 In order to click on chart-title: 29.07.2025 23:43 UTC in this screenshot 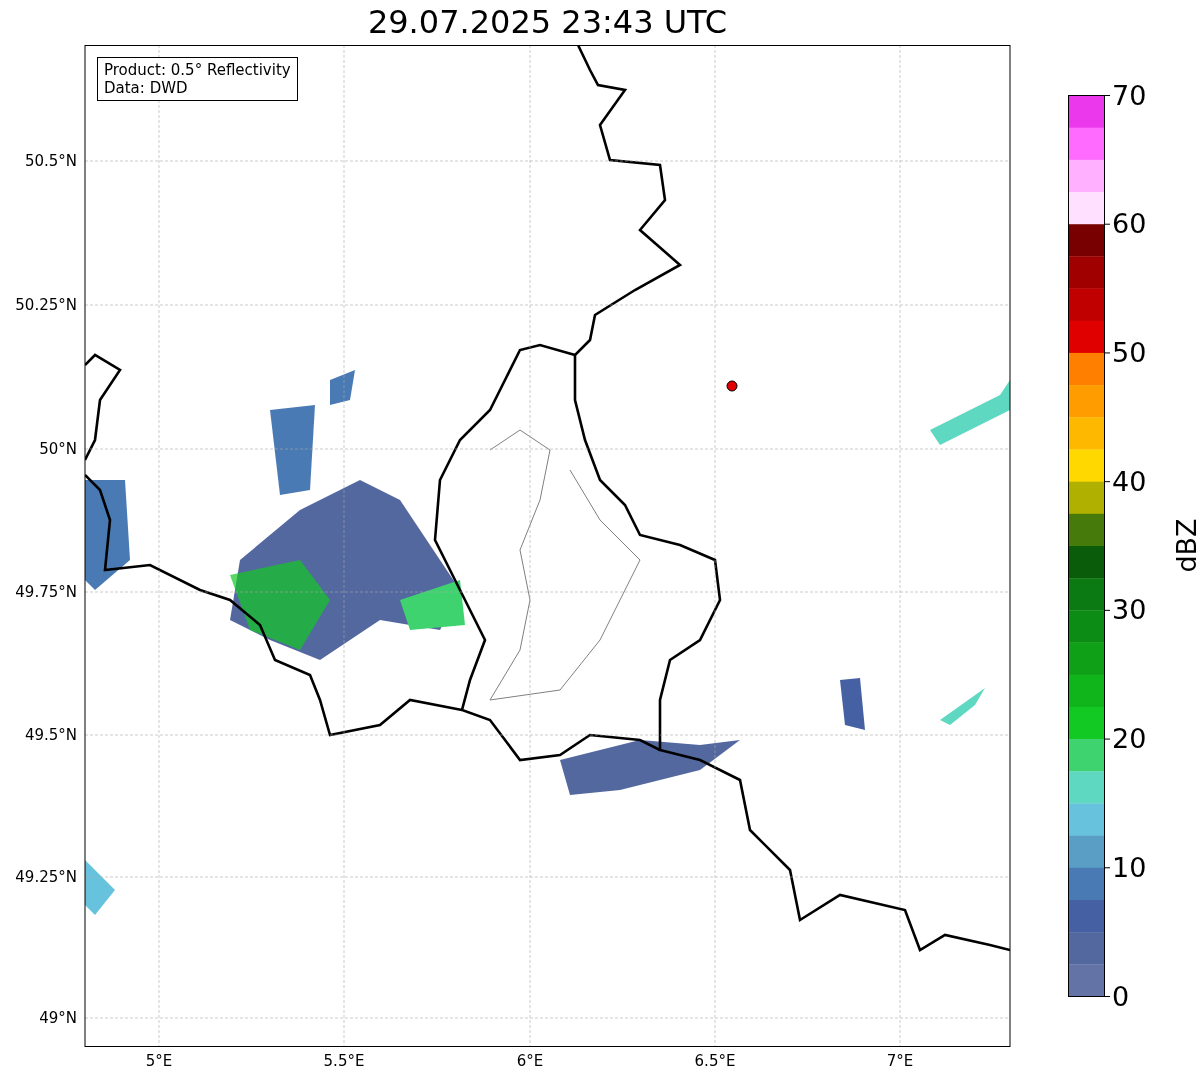, I will do `click(547, 22)`.